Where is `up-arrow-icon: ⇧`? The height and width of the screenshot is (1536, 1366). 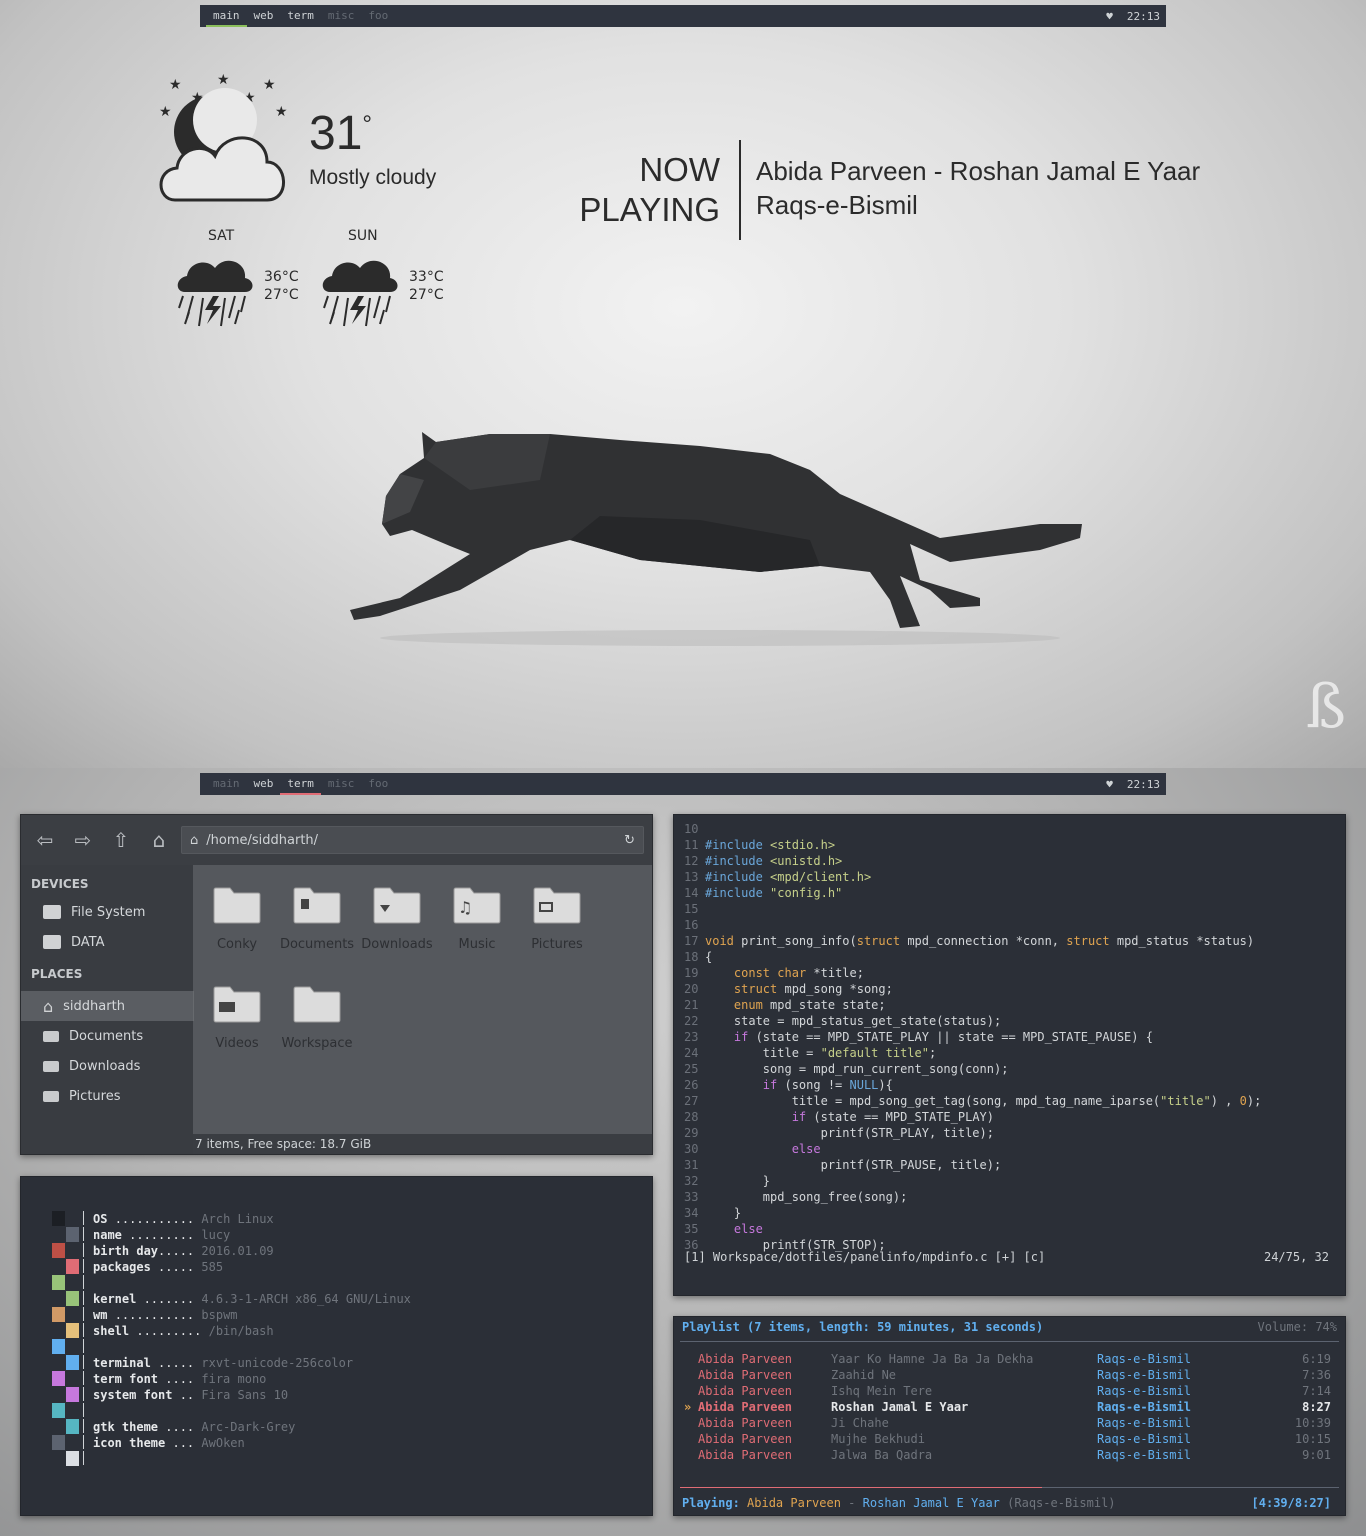
up-arrow-icon: ⇧ is located at coordinates (121, 840).